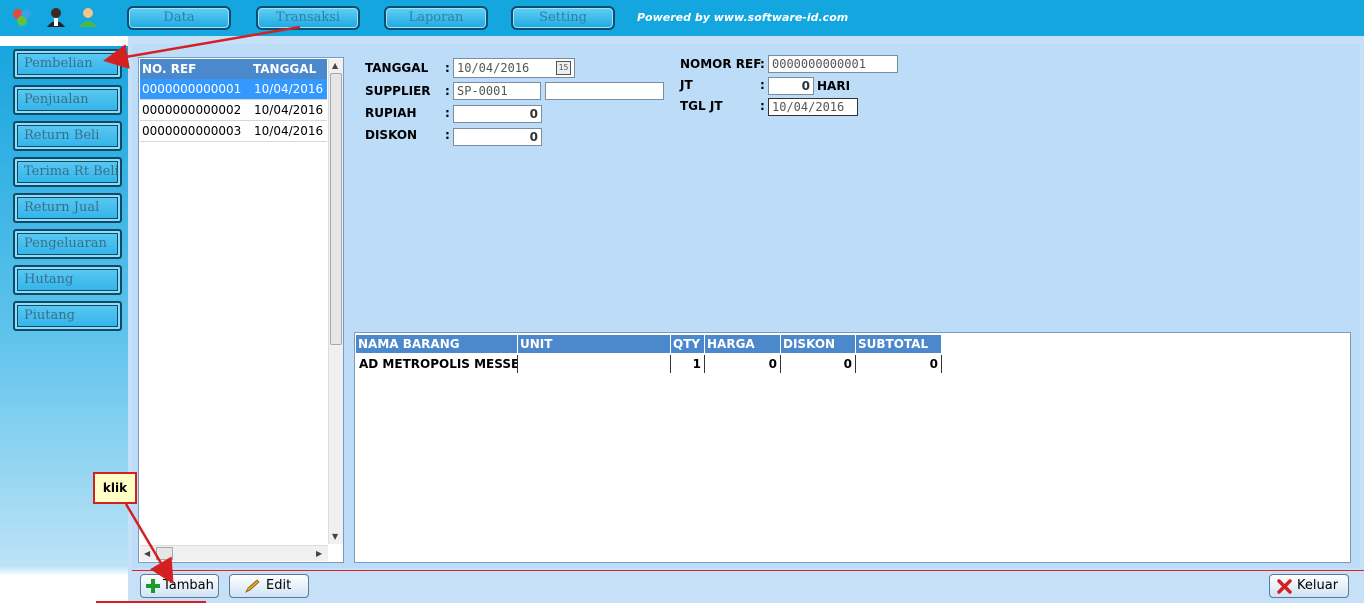 The width and height of the screenshot is (1364, 603). I want to click on nomor-ref-label: NOMOR REF, so click(721, 64).